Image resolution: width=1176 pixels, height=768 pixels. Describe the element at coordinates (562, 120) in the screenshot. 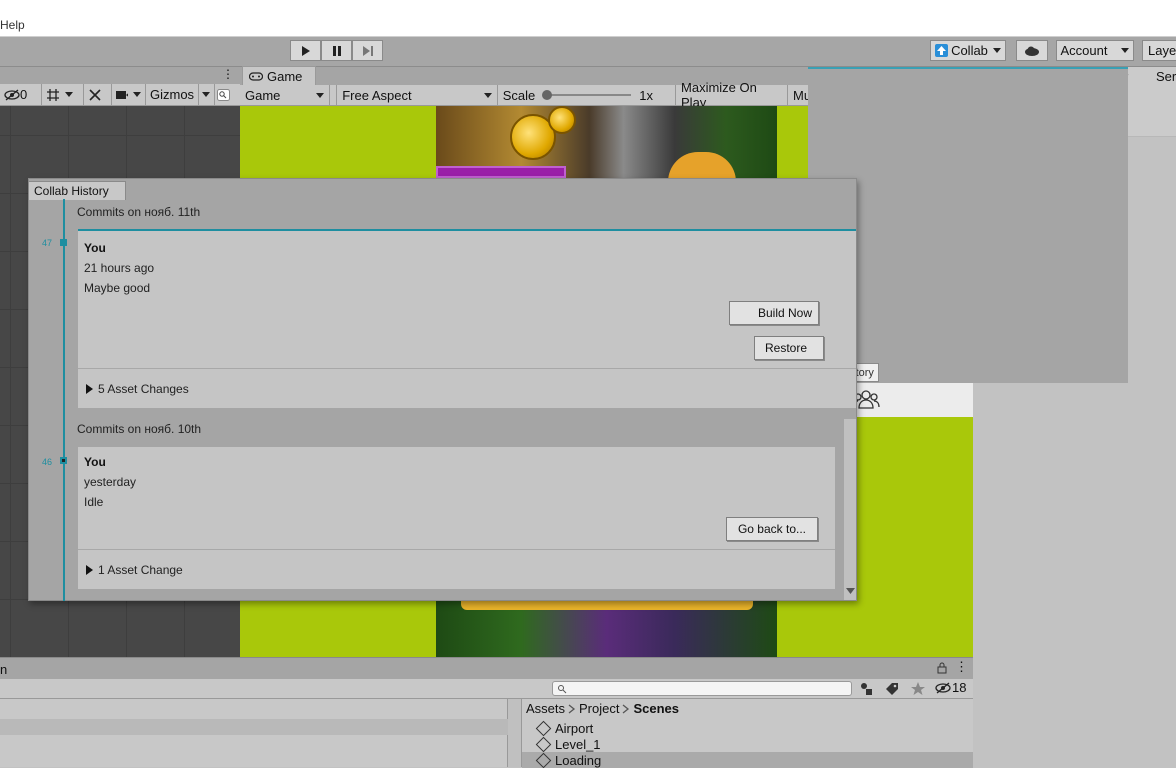

I see `coin-image` at that location.